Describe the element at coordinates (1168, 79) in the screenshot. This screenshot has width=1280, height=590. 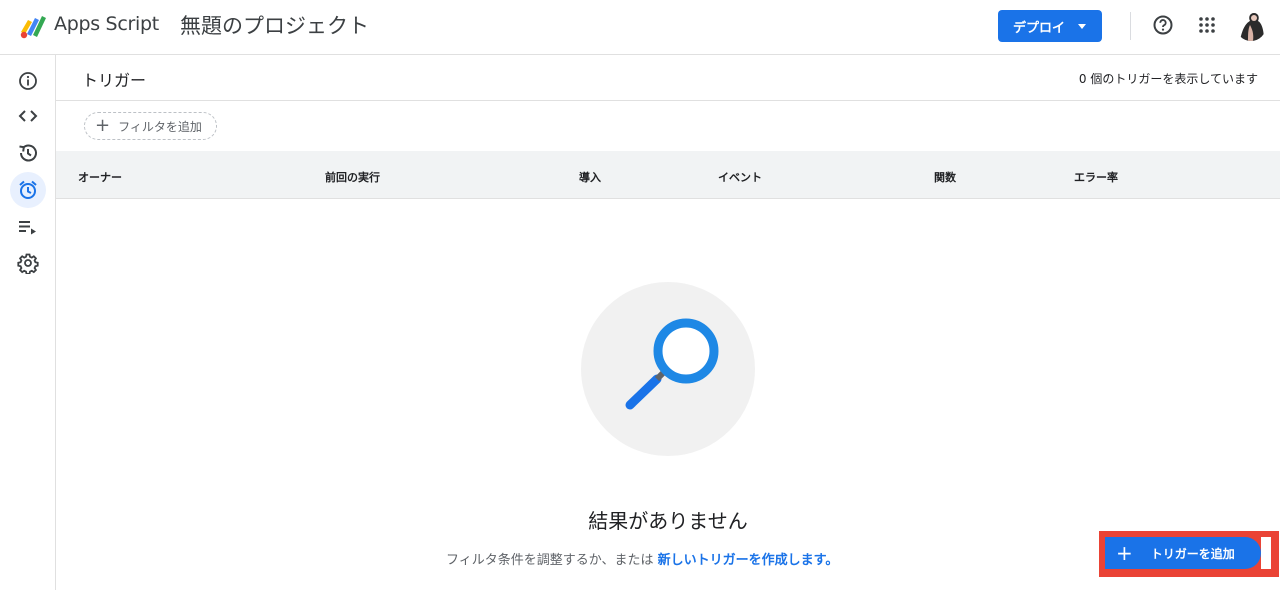
I see `trigger-count: 0 個のトリガーを表示しています` at that location.